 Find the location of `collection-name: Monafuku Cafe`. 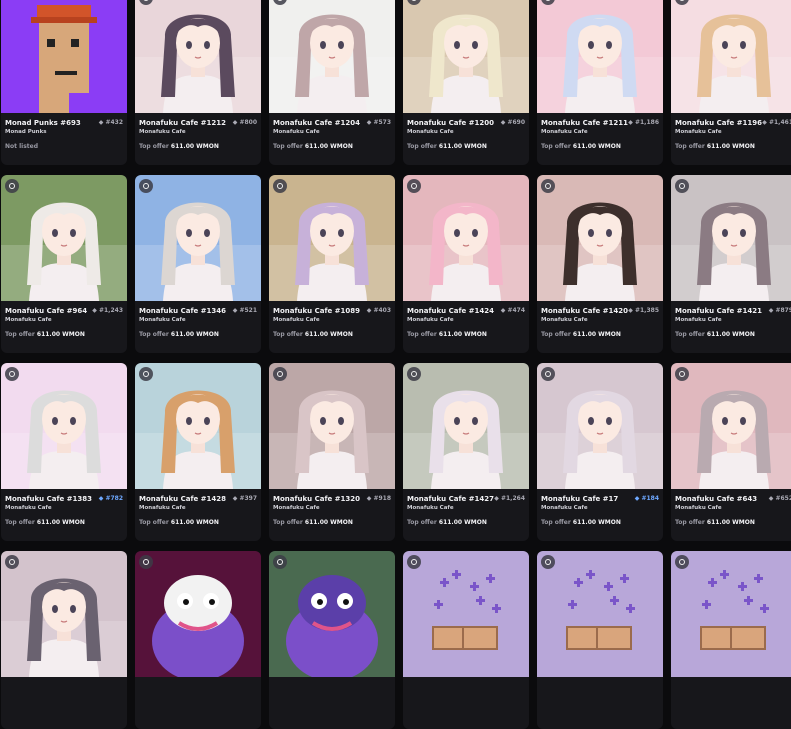

collection-name: Monafuku Cafe is located at coordinates (564, 508).